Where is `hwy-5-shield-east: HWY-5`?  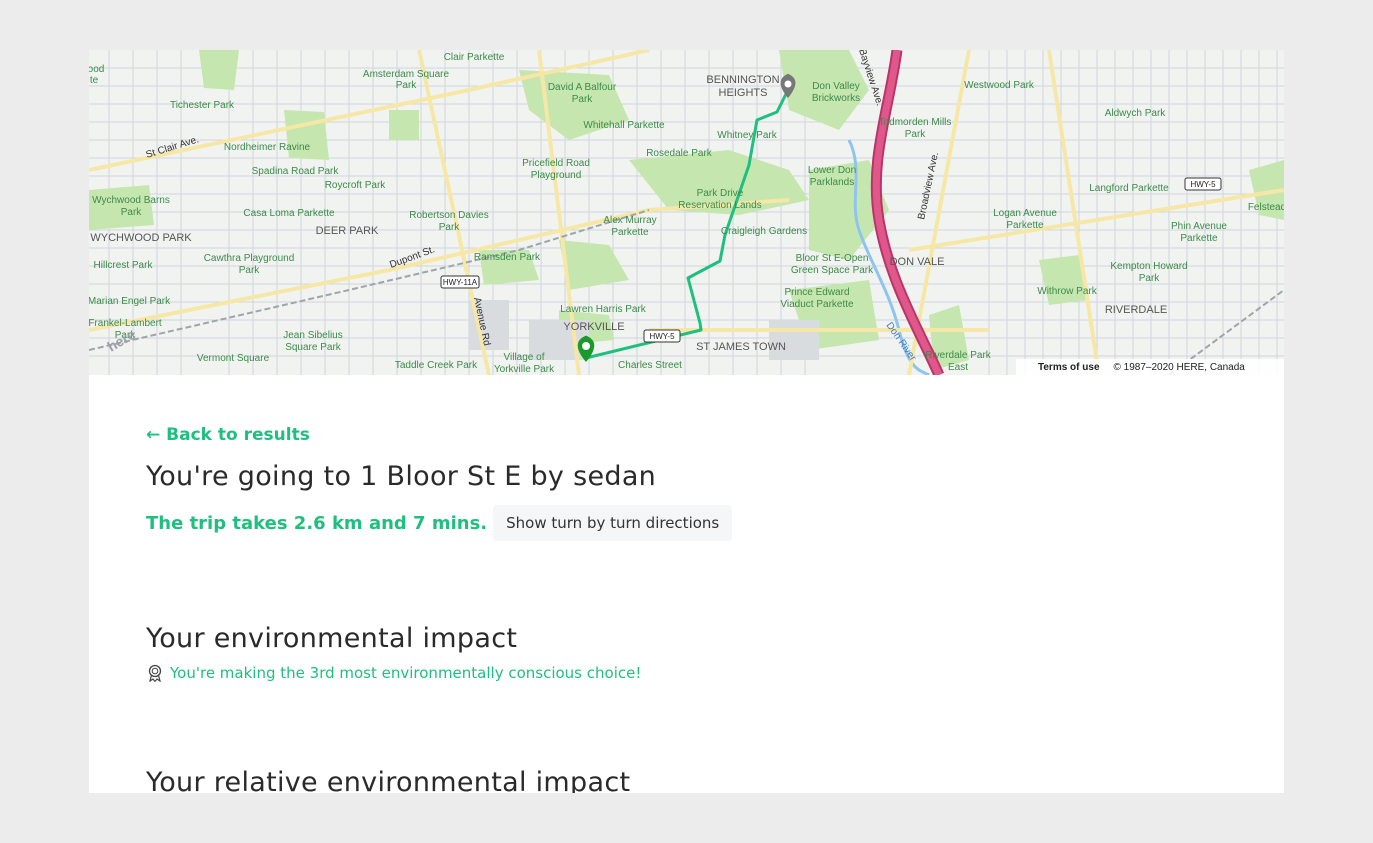 hwy-5-shield-east: HWY-5 is located at coordinates (1203, 184).